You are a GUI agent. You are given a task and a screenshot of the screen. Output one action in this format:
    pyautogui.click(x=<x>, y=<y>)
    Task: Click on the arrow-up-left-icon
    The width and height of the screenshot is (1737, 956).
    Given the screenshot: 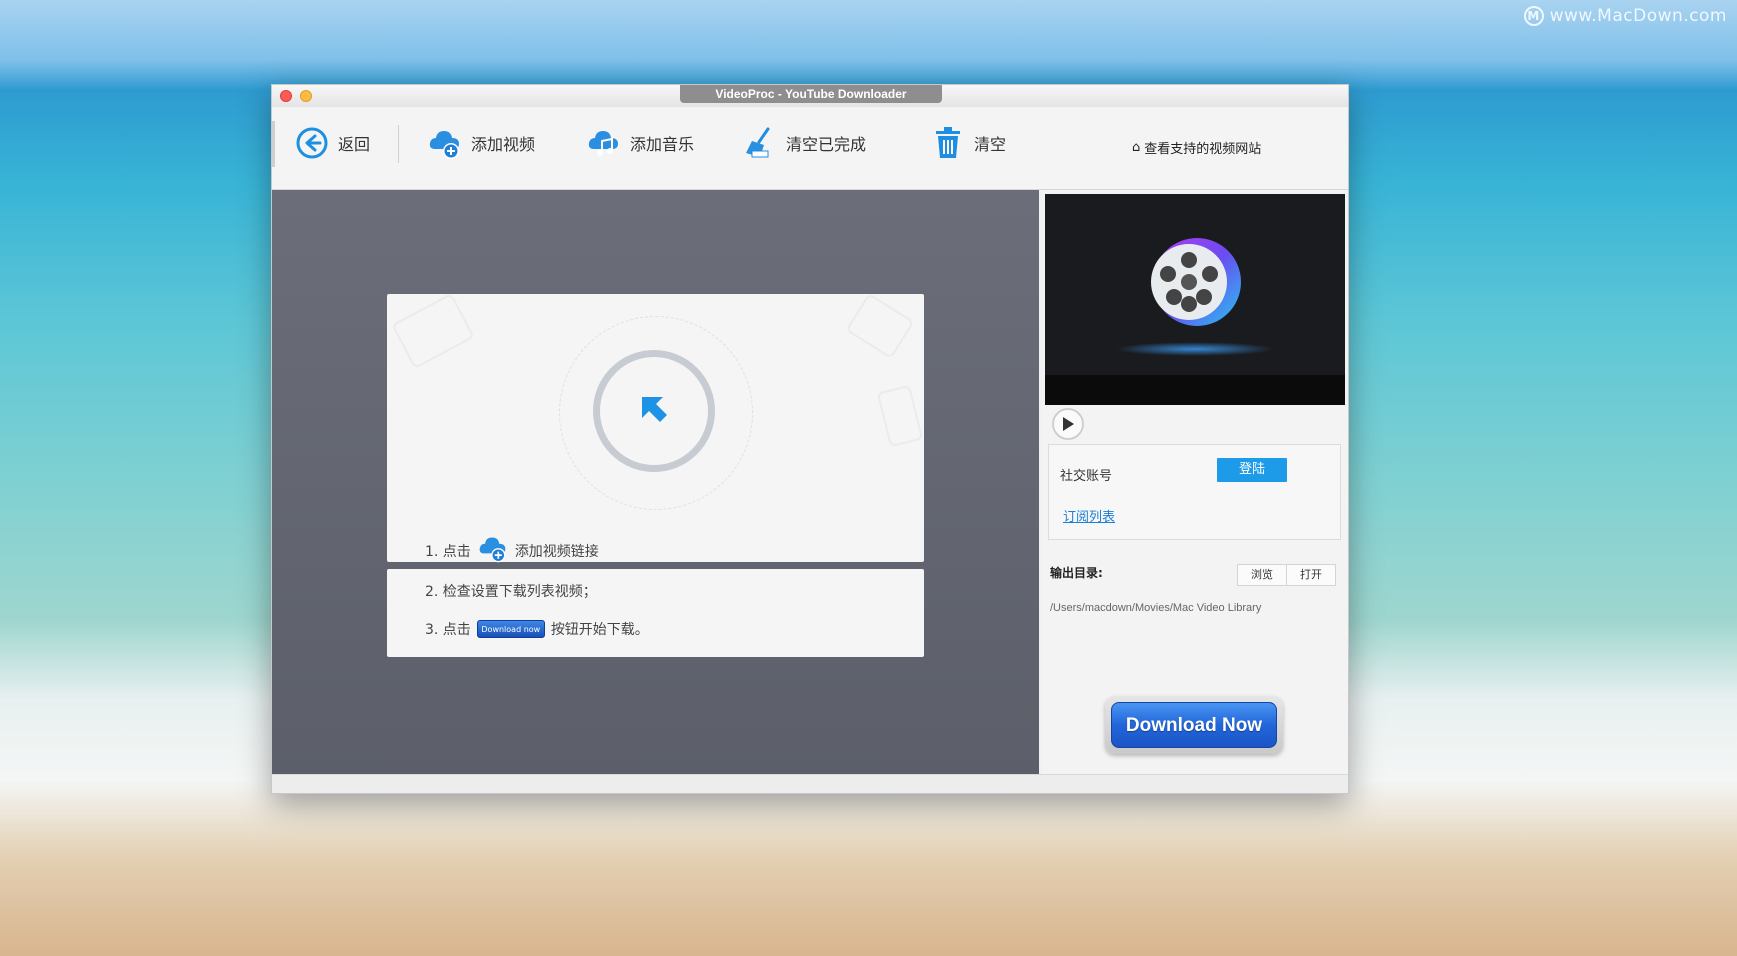 What is the action you would take?
    pyautogui.click(x=654, y=411)
    